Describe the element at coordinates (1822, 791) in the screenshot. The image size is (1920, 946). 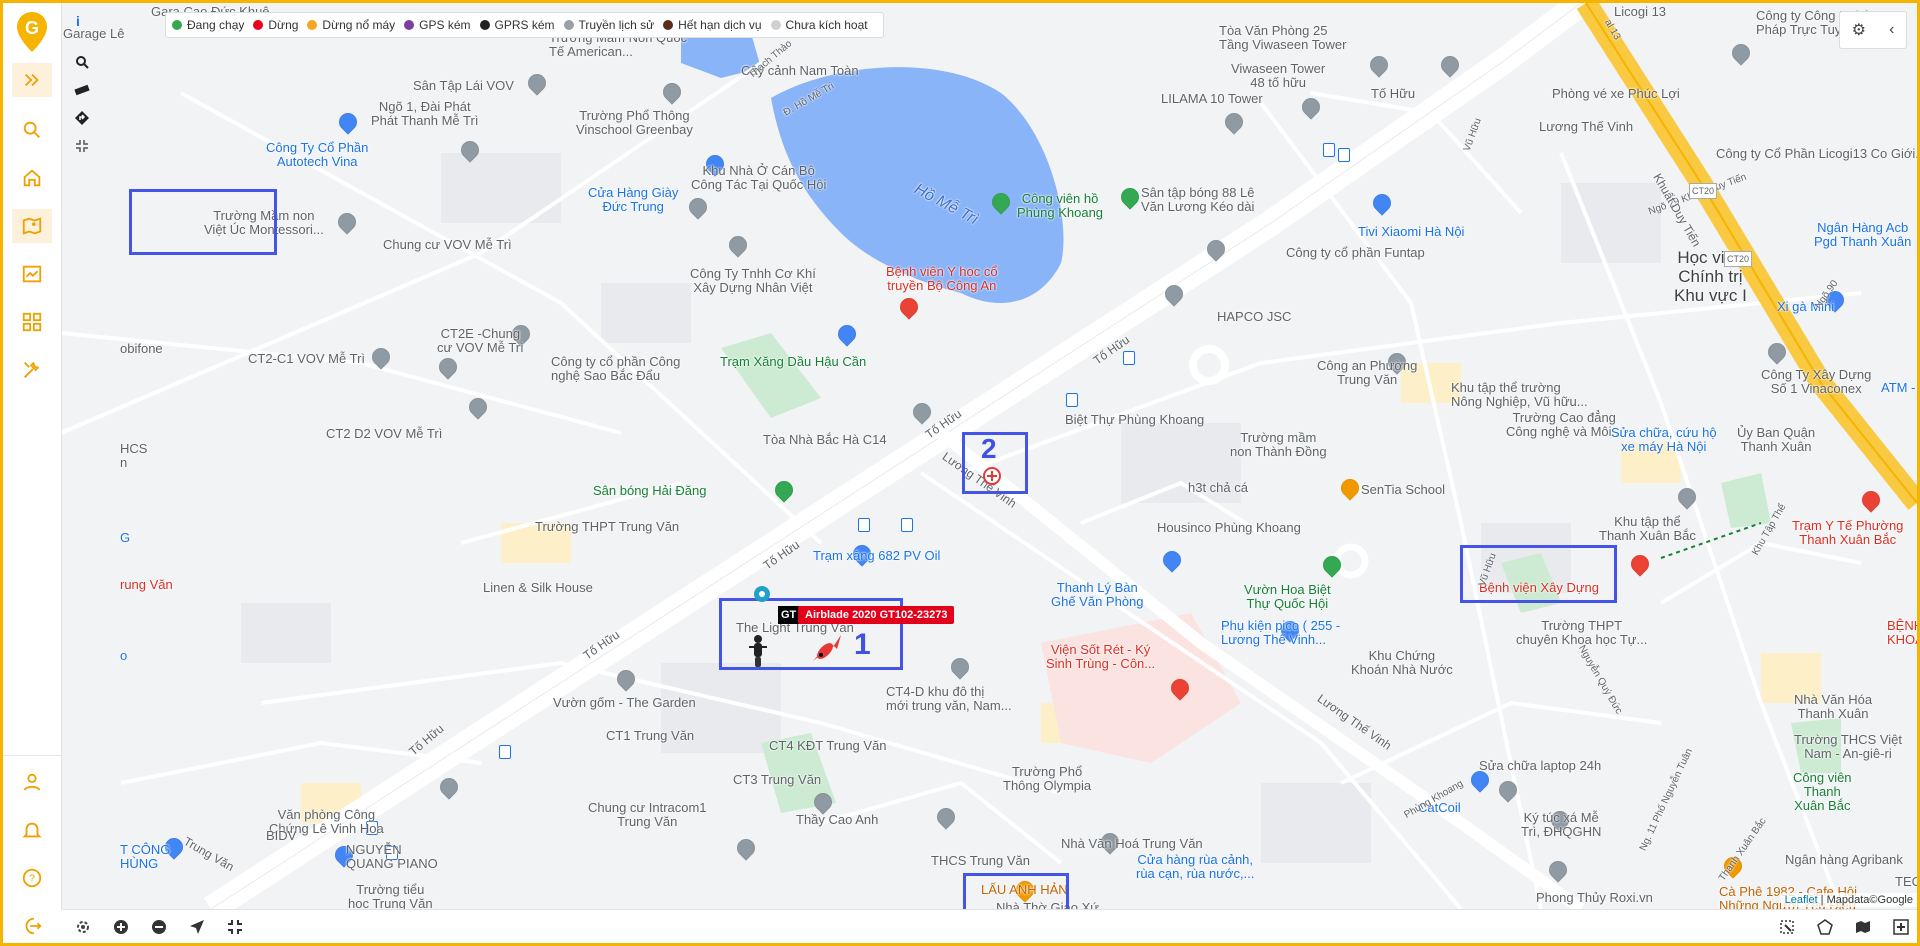
I see `place-label: Công viên Thanh Xuân Bắc` at that location.